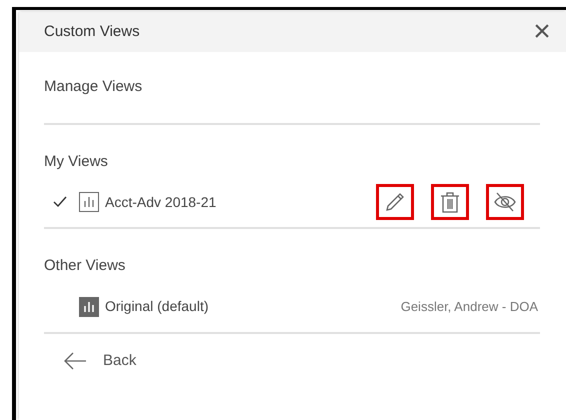 Image resolution: width=566 pixels, height=420 pixels. Describe the element at coordinates (542, 32) in the screenshot. I see `close-button: ×` at that location.